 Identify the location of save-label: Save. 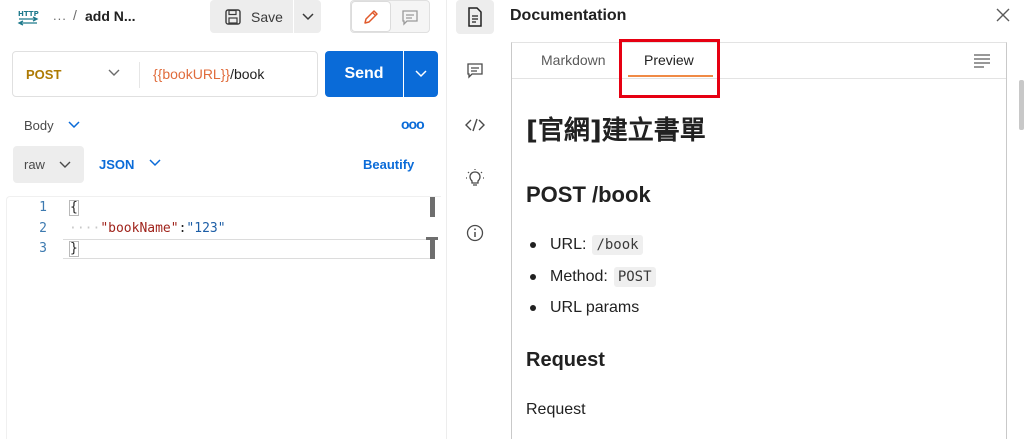
(267, 16).